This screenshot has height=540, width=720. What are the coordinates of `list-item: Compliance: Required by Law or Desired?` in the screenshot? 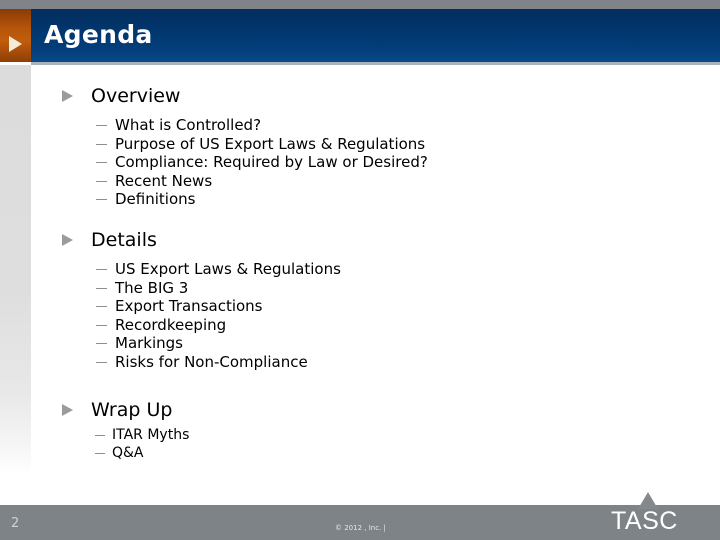 It's located at (245, 162).